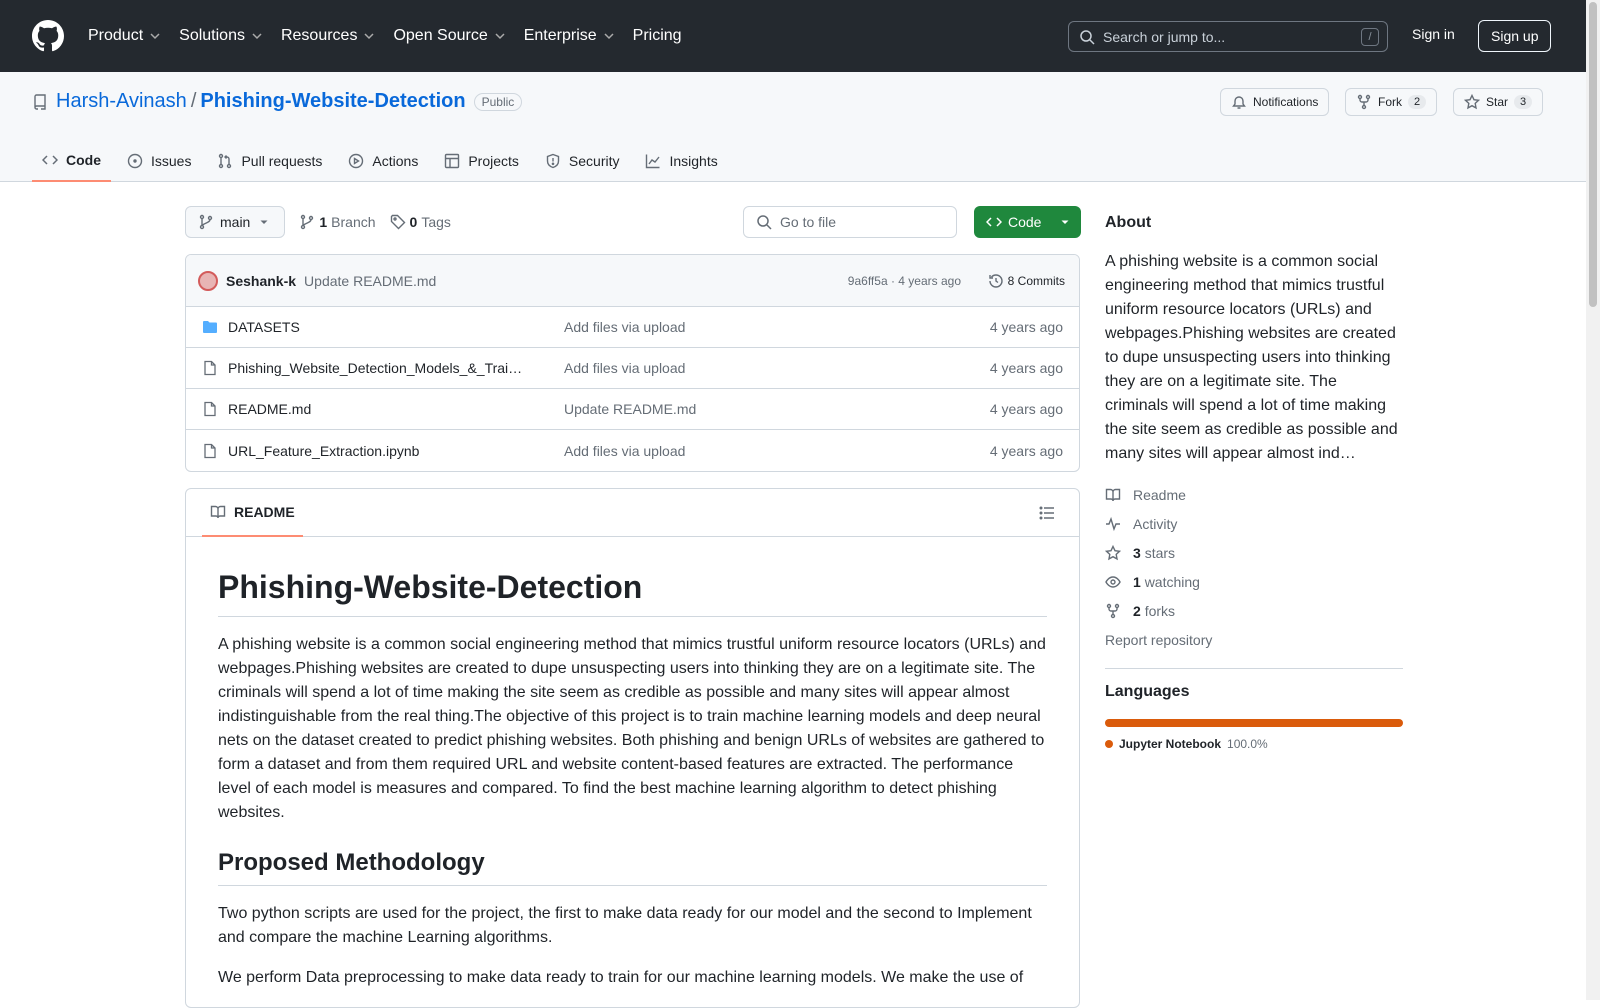 This screenshot has height=1008, width=1600. I want to click on branch-select-button: main, so click(235, 222).